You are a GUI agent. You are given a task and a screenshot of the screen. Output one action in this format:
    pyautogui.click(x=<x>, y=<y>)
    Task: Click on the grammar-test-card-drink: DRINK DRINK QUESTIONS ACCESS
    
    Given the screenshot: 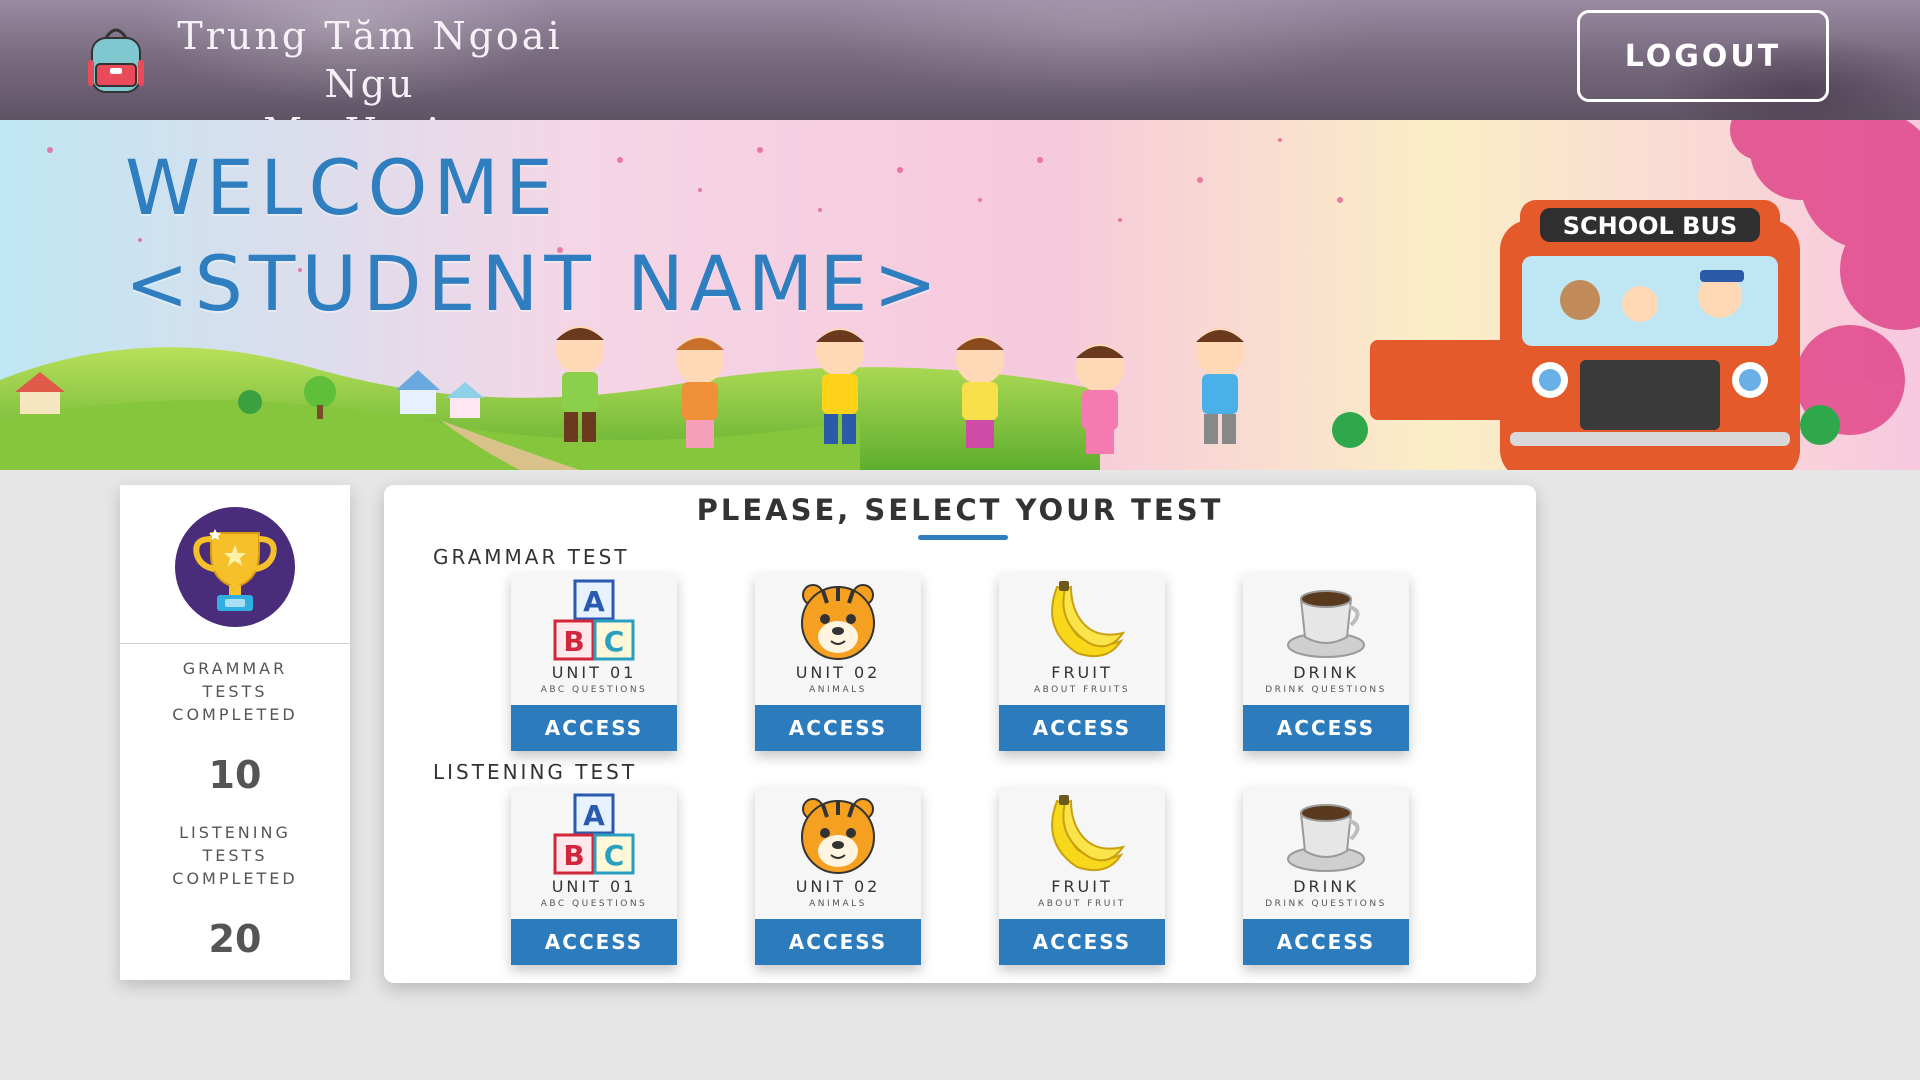 What is the action you would take?
    pyautogui.click(x=1326, y=662)
    